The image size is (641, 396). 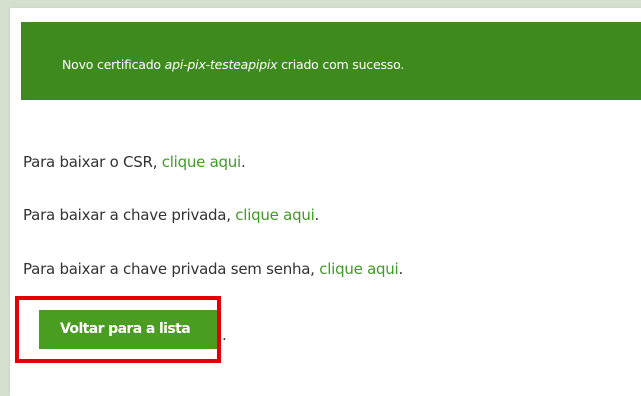 I want to click on download-csr-text: Para baixar o CSR,, so click(x=92, y=162).